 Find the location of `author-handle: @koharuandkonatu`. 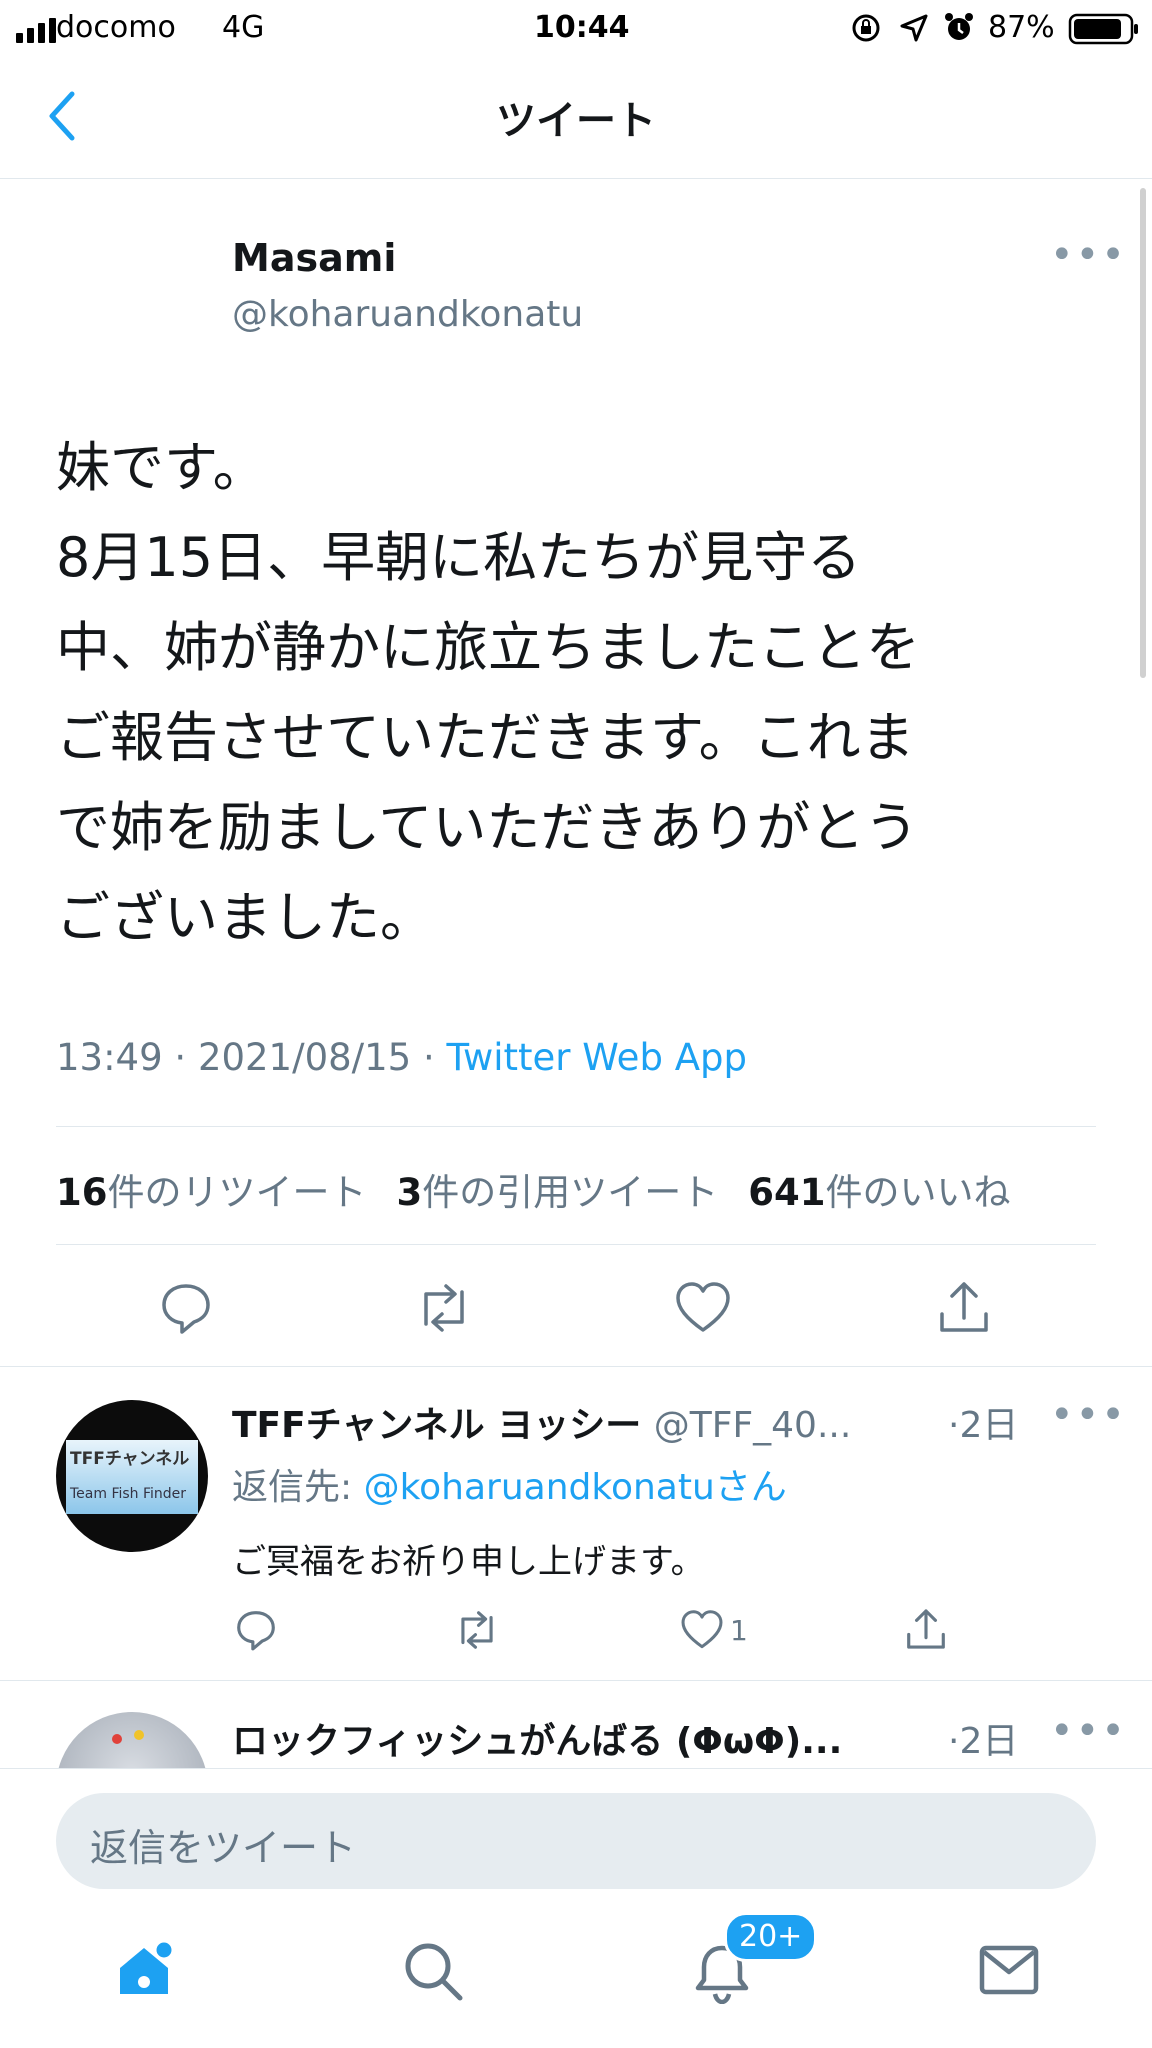

author-handle: @koharuandkonatu is located at coordinates (407, 314).